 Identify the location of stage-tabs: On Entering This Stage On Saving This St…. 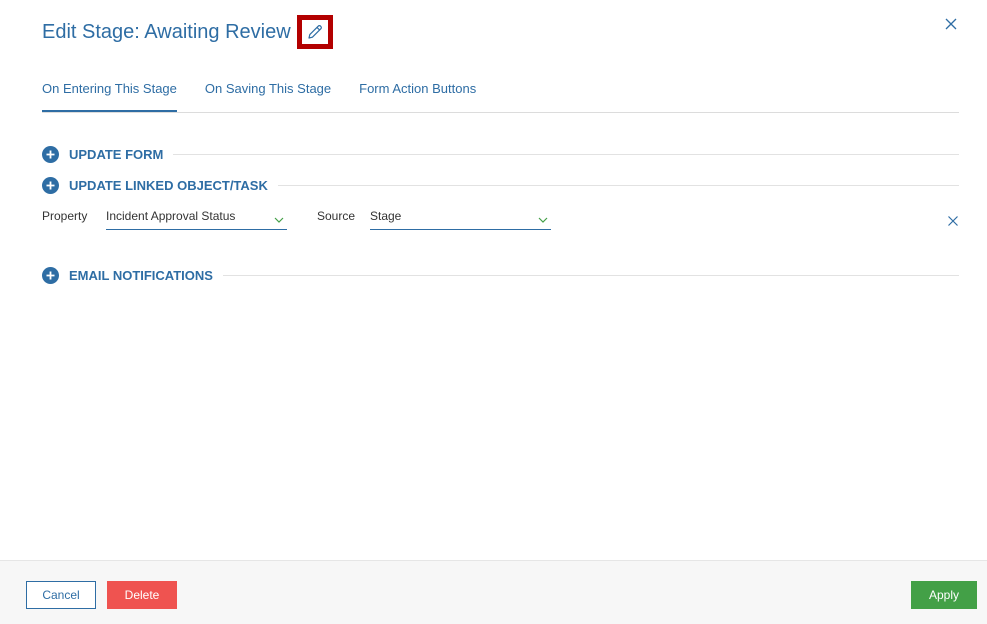
(500, 92).